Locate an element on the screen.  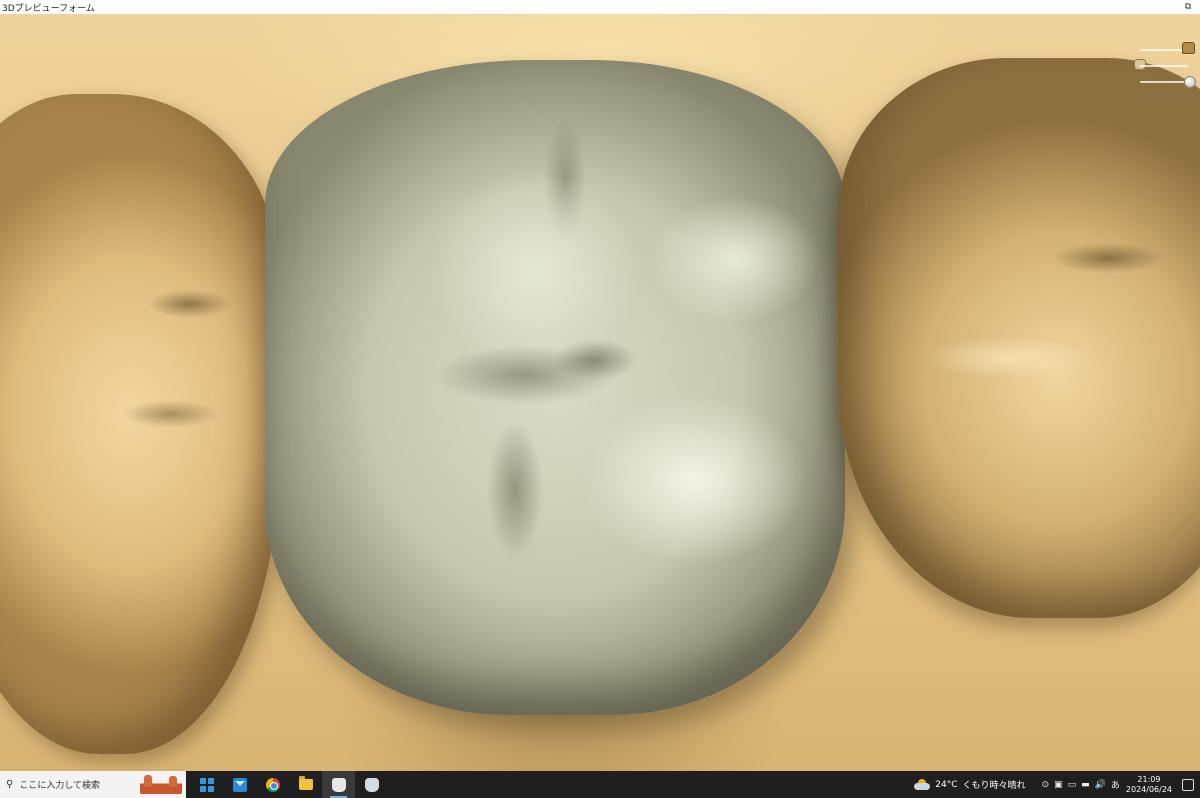
window-title: 3Dプレビューフォーム is located at coordinates (48, 8).